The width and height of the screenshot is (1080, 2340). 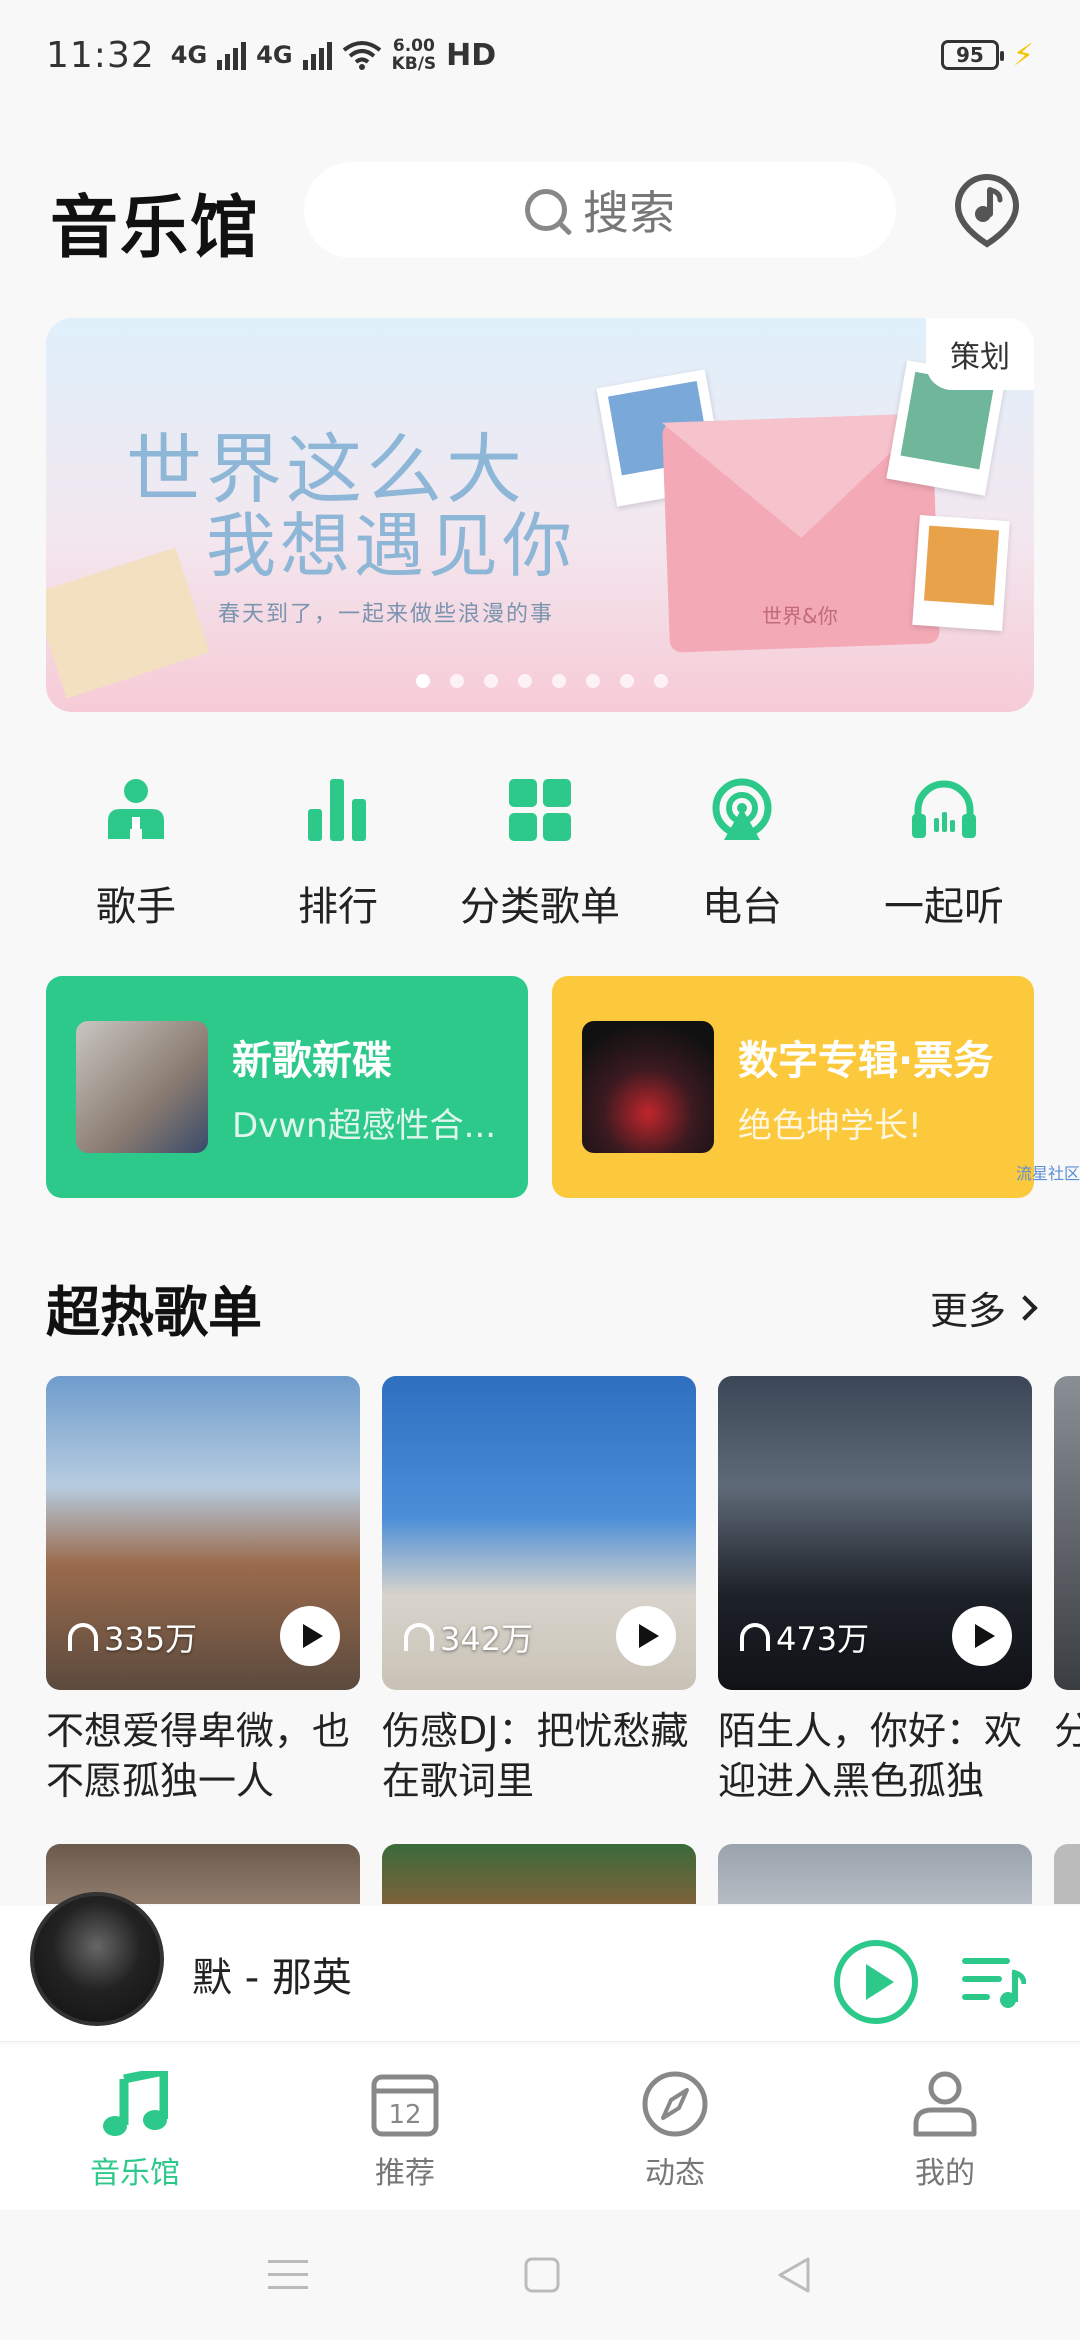 I want to click on banner-pagination, so click(x=542, y=681).